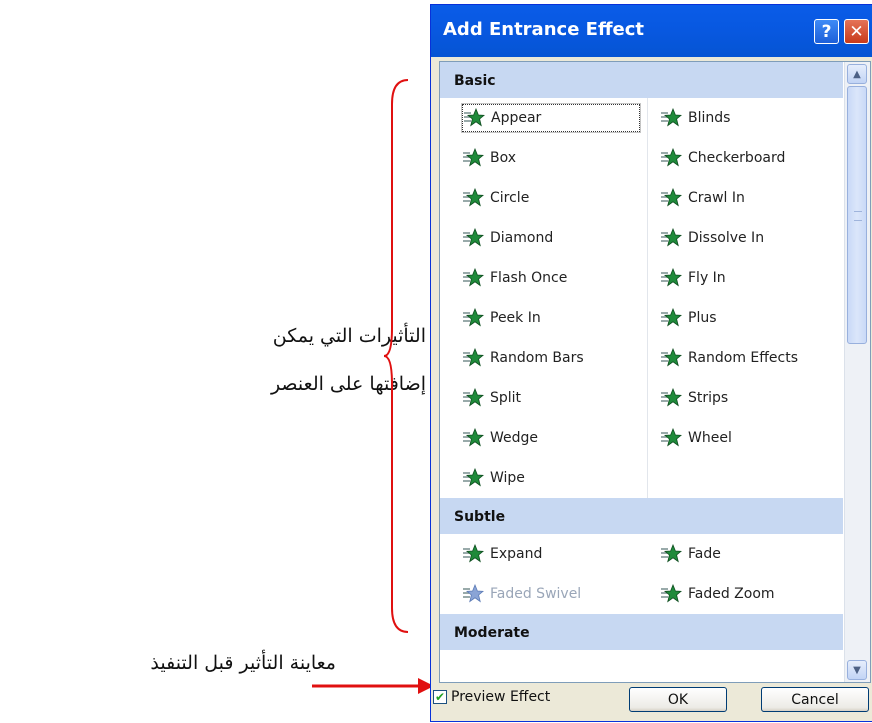 The width and height of the screenshot is (872, 723). I want to click on effect-label: Wipe, so click(507, 478).